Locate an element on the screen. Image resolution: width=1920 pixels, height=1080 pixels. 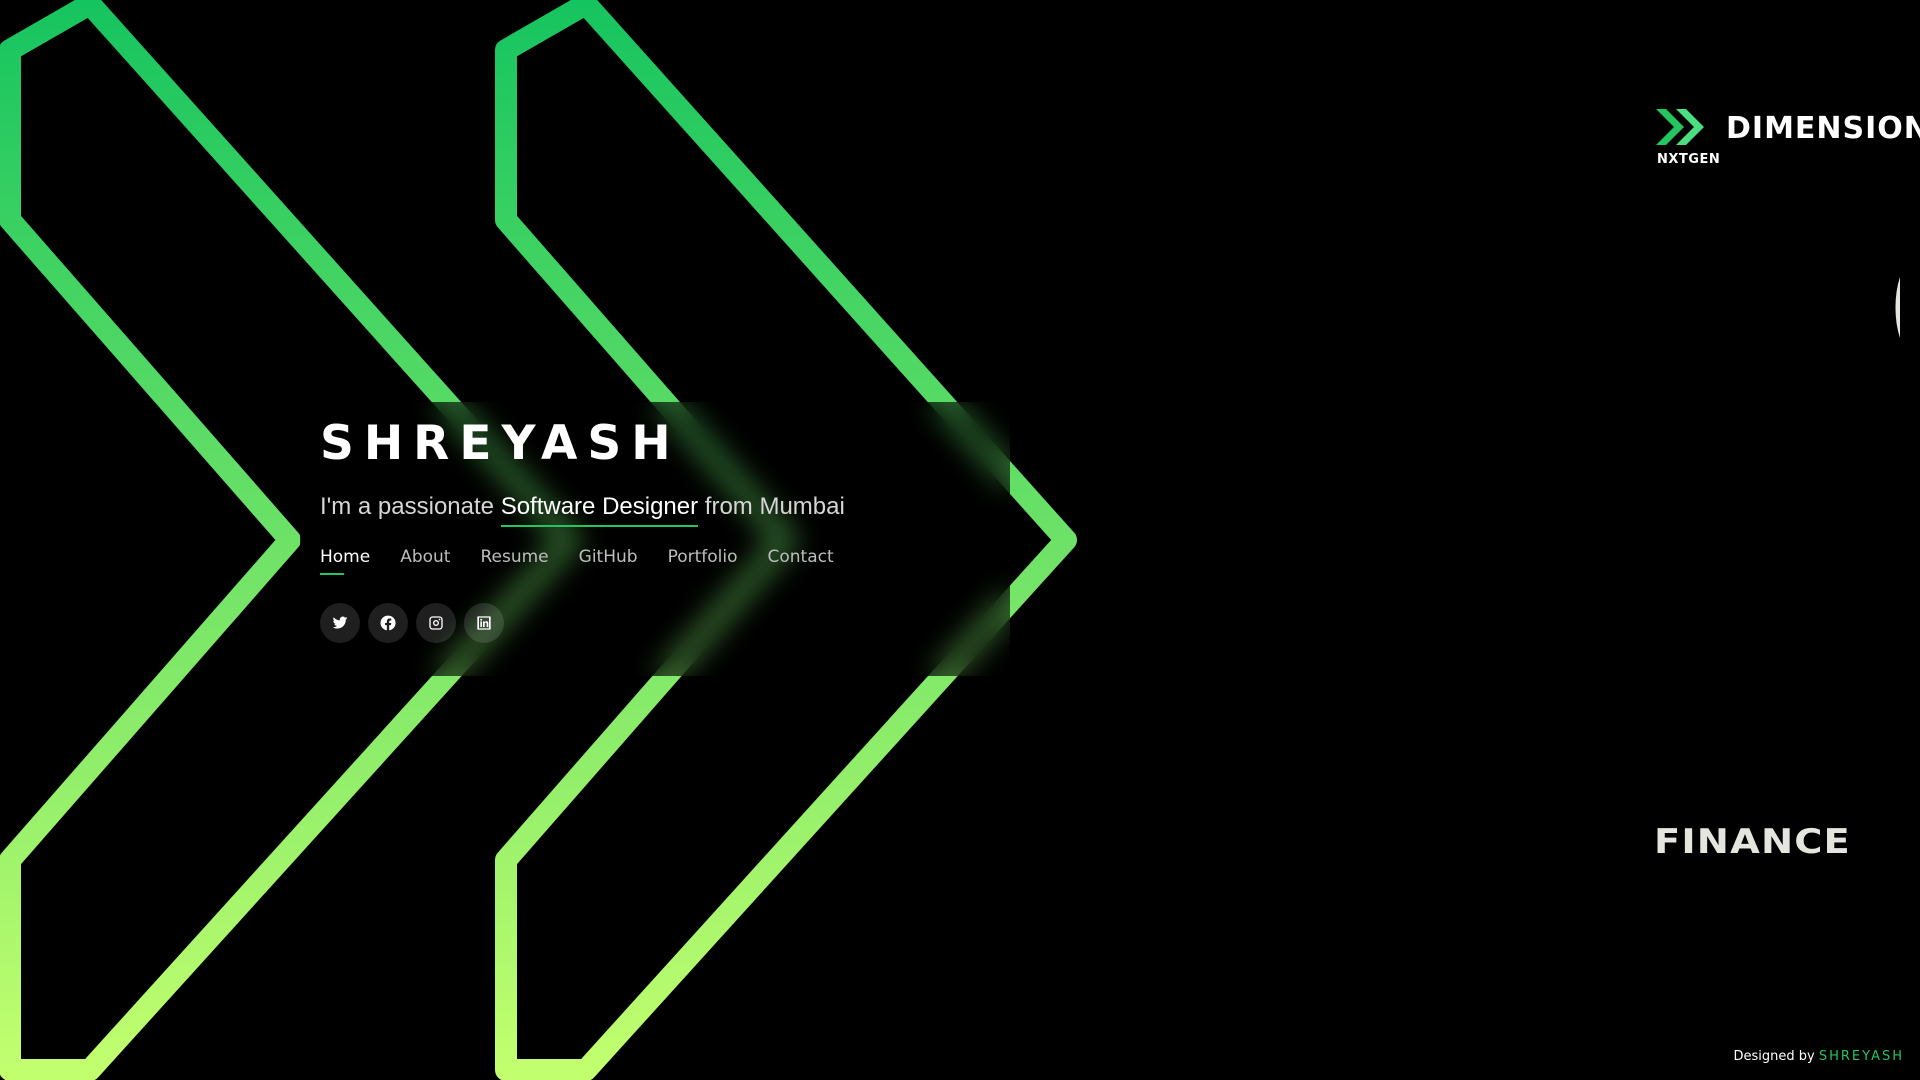
linkedin-icon is located at coordinates (484, 623).